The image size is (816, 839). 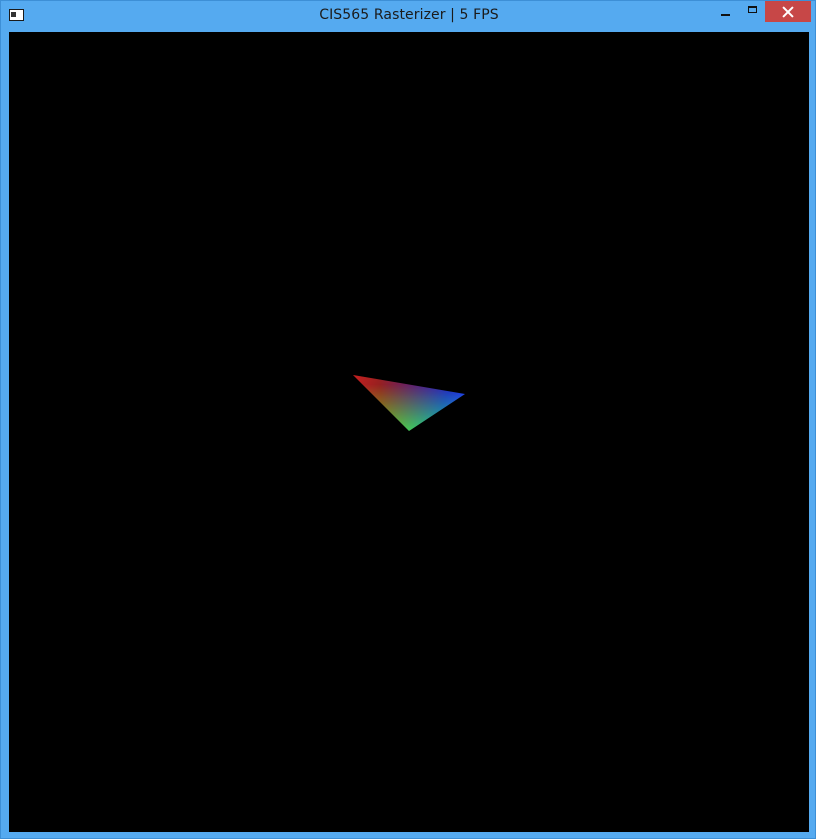 I want to click on render-canvas, so click(x=409, y=403).